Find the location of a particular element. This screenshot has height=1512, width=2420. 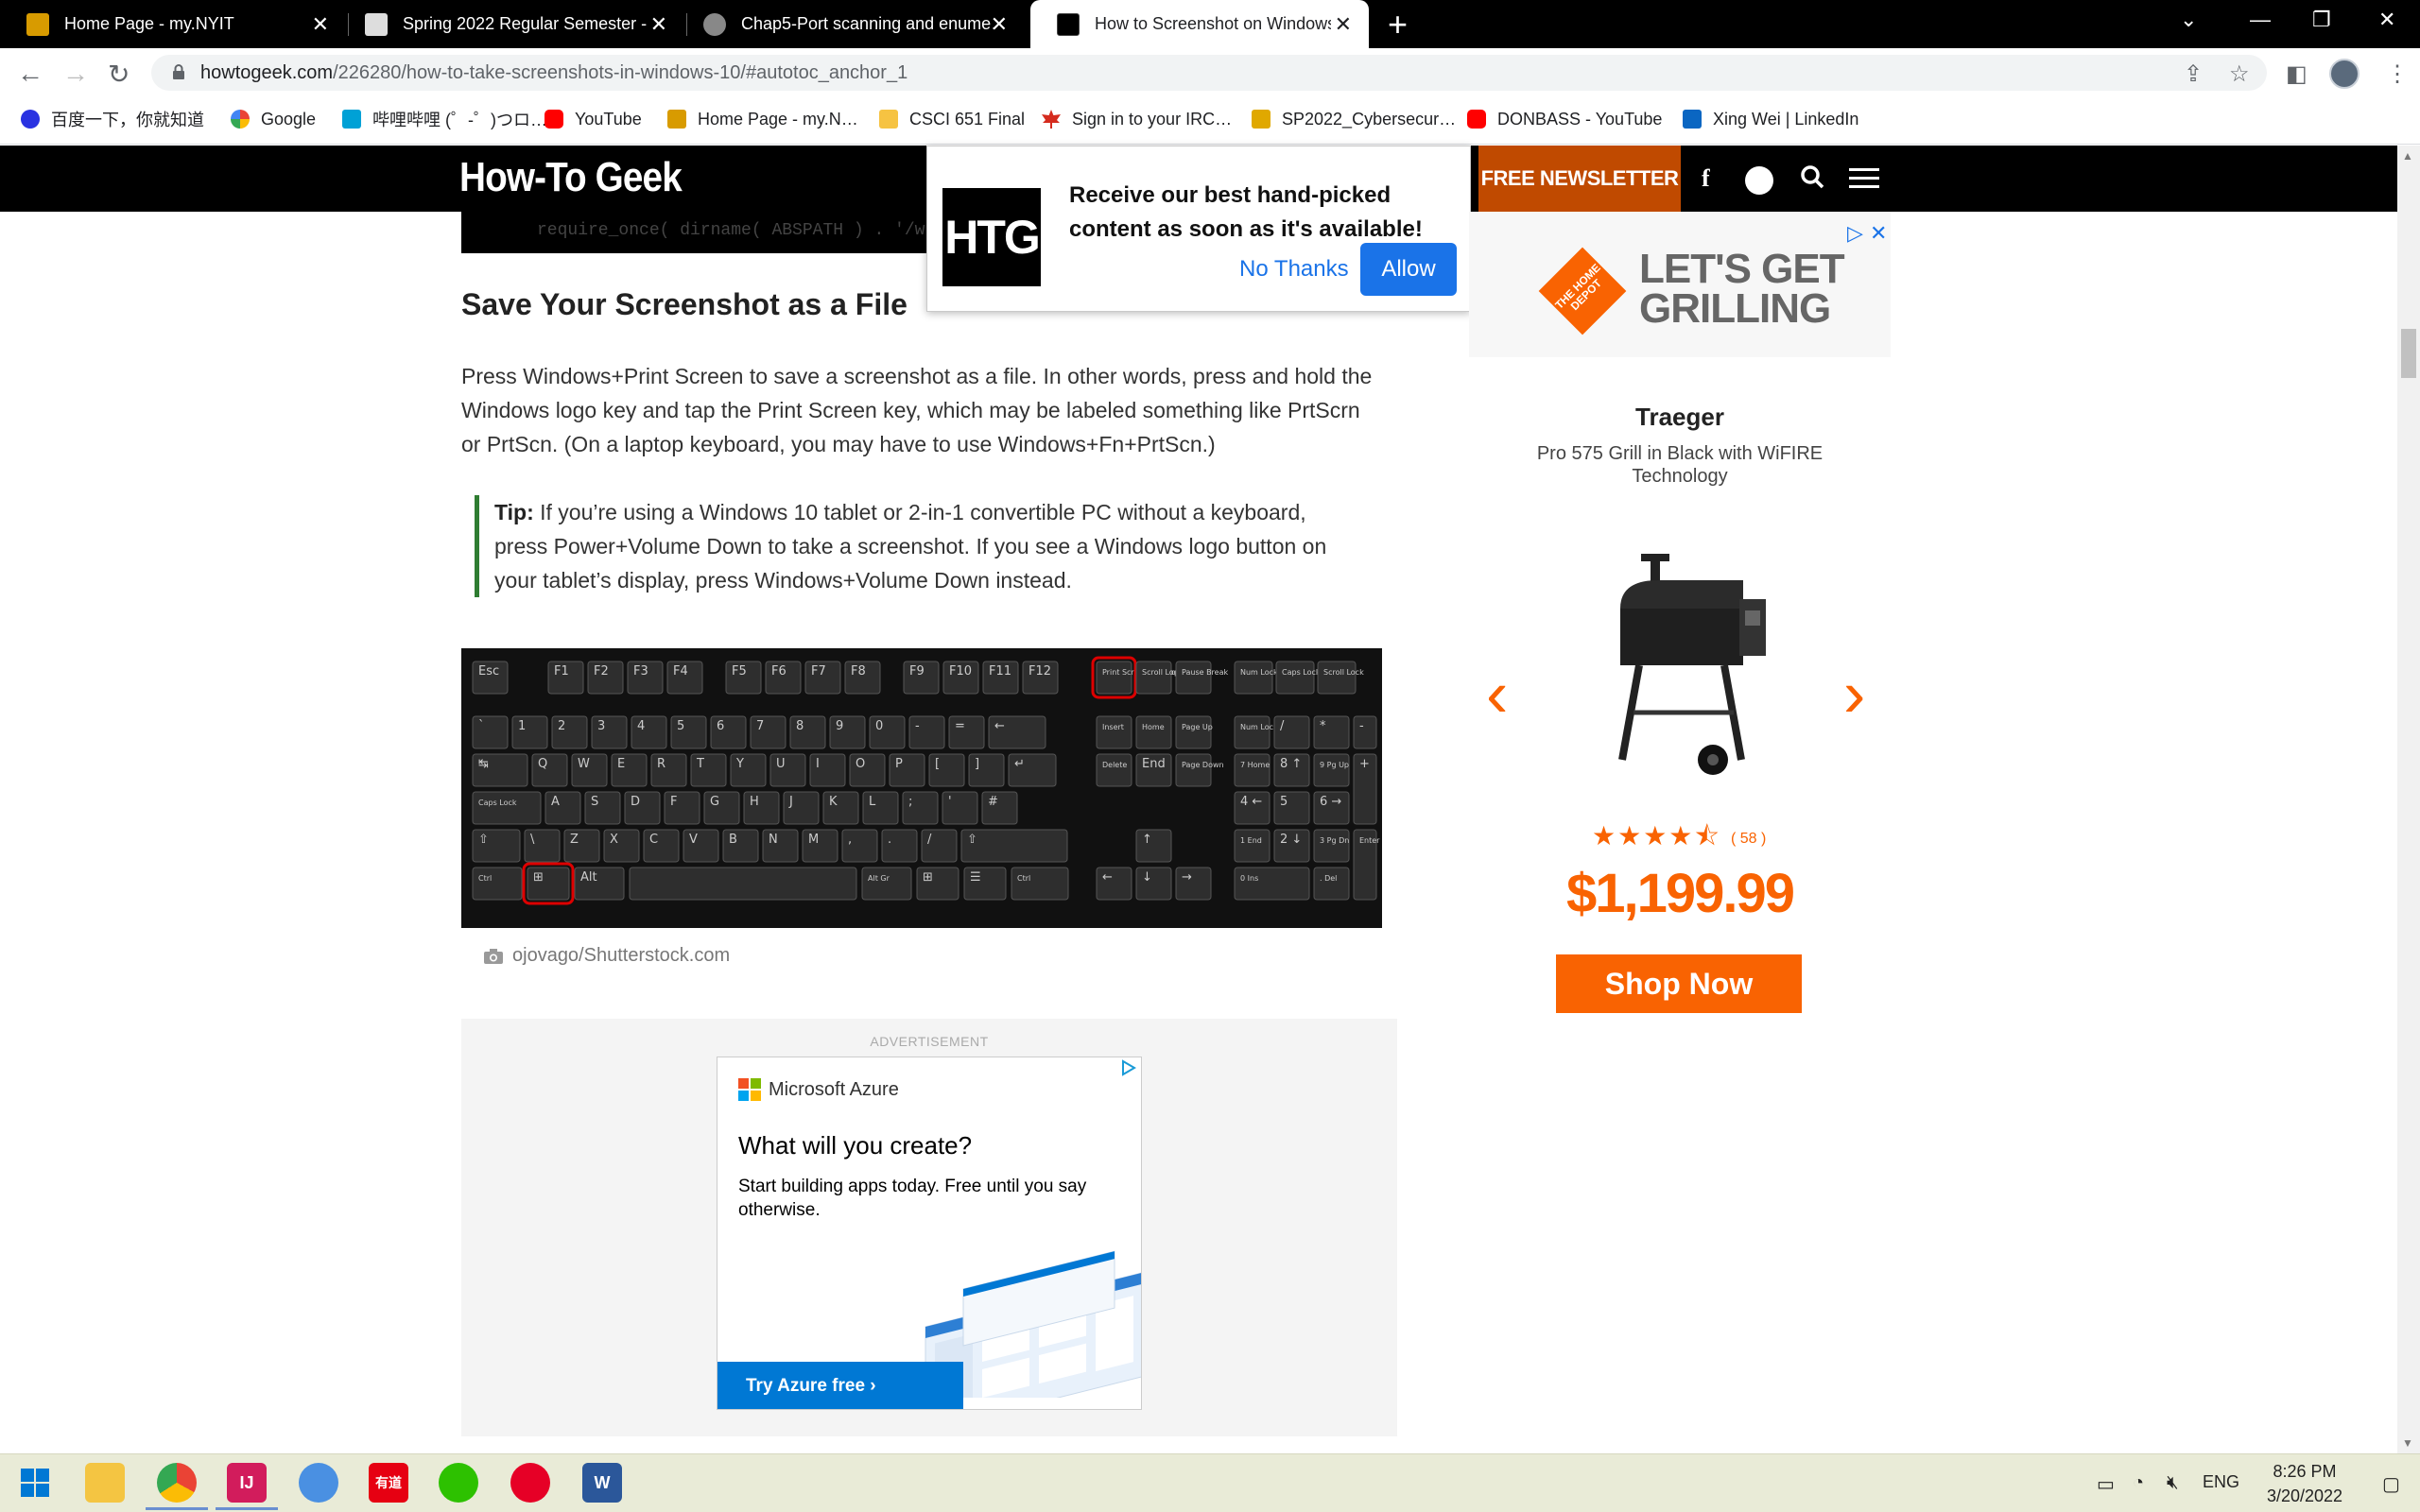

svg-text: D is located at coordinates (635, 802).